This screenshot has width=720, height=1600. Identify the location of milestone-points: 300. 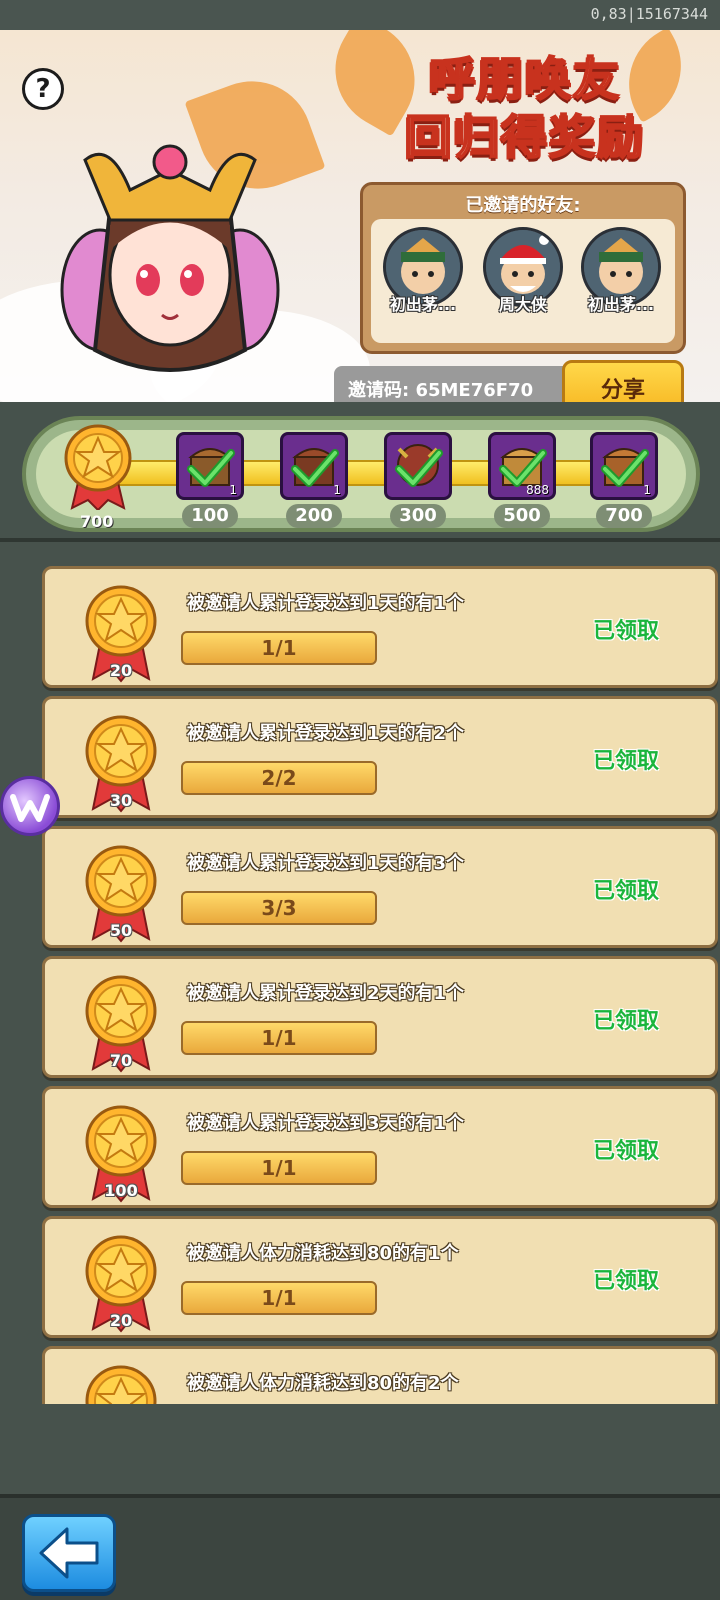
(418, 516).